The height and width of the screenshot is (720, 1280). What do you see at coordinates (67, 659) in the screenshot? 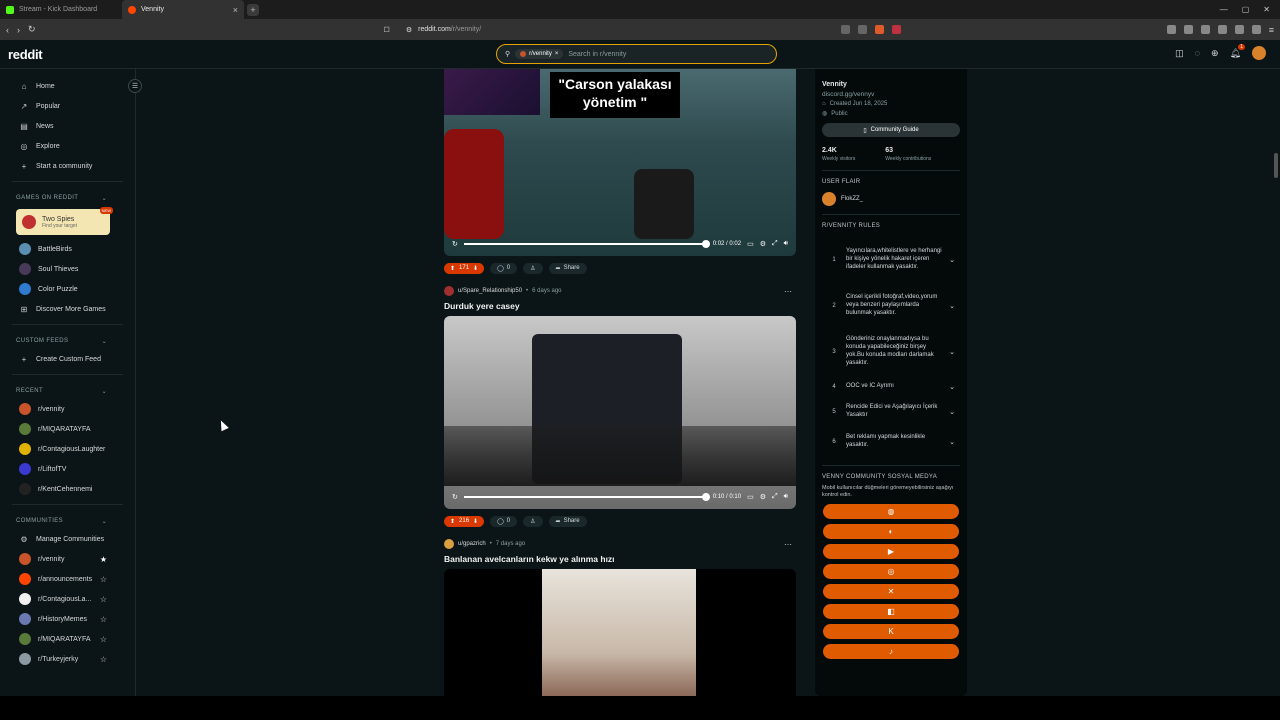
I see `community-item: r/Turkeyjerky ☆` at bounding box center [67, 659].